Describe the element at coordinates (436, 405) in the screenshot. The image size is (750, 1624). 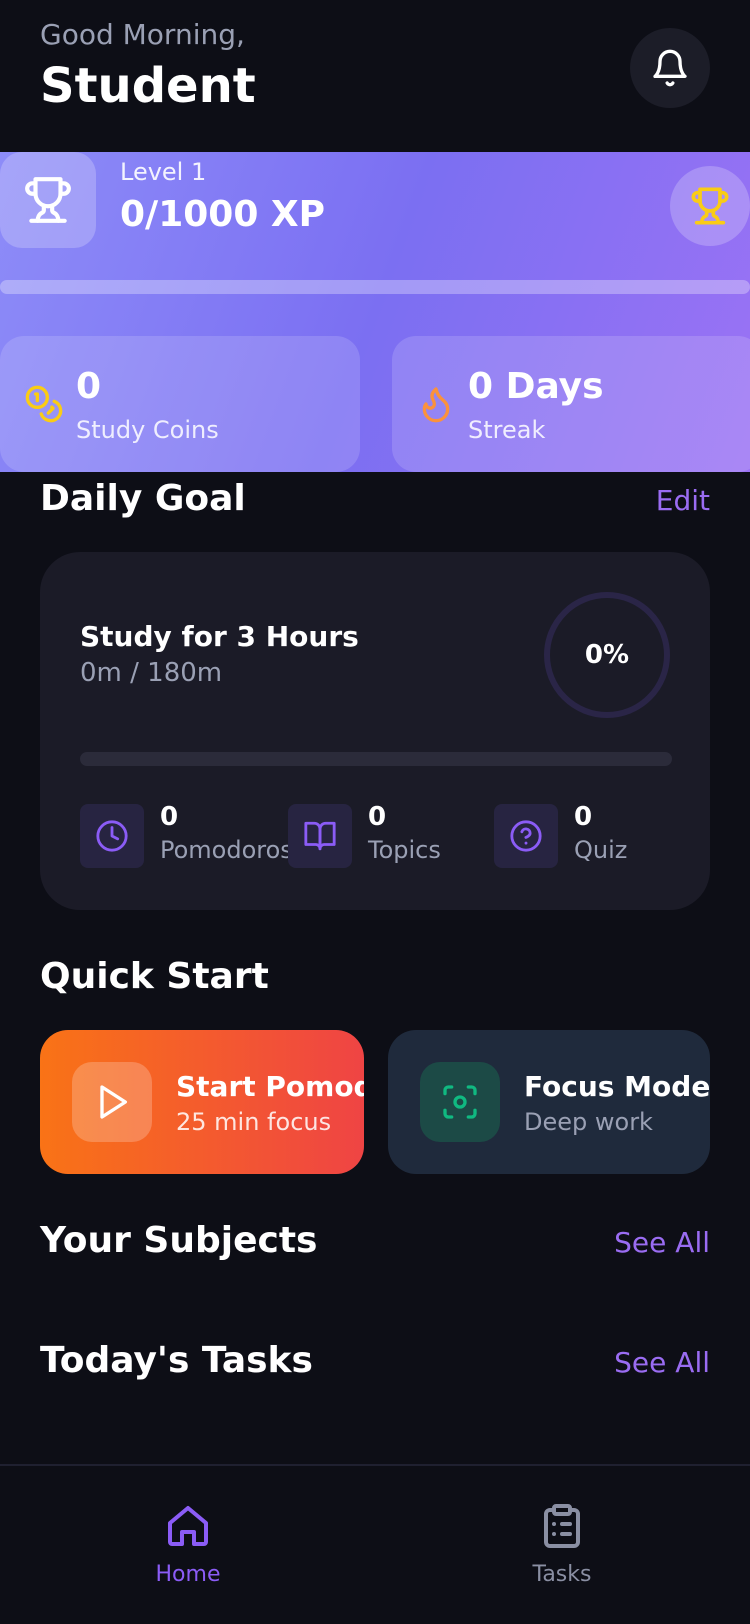
I see `flame-icon` at that location.